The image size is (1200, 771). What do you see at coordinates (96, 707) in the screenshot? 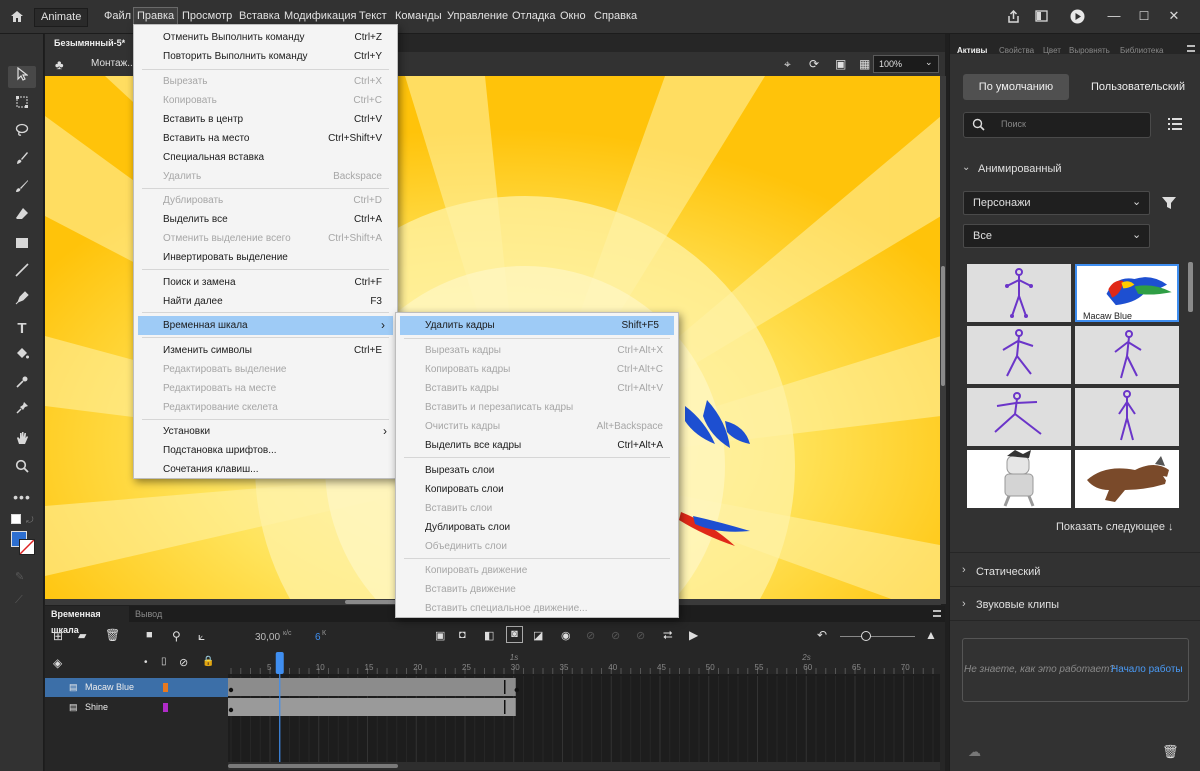
I see `layer-name: Shine` at bounding box center [96, 707].